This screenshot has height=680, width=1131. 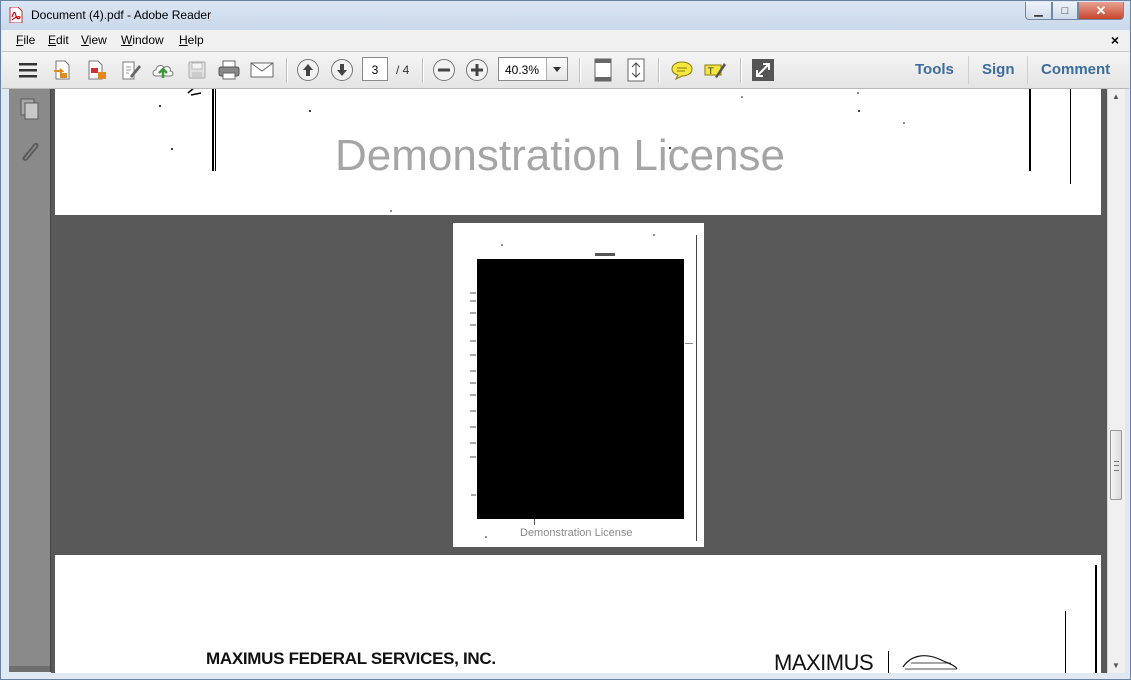 I want to click on menu-bar: File Edit View Window Help ×, so click(x=565, y=41).